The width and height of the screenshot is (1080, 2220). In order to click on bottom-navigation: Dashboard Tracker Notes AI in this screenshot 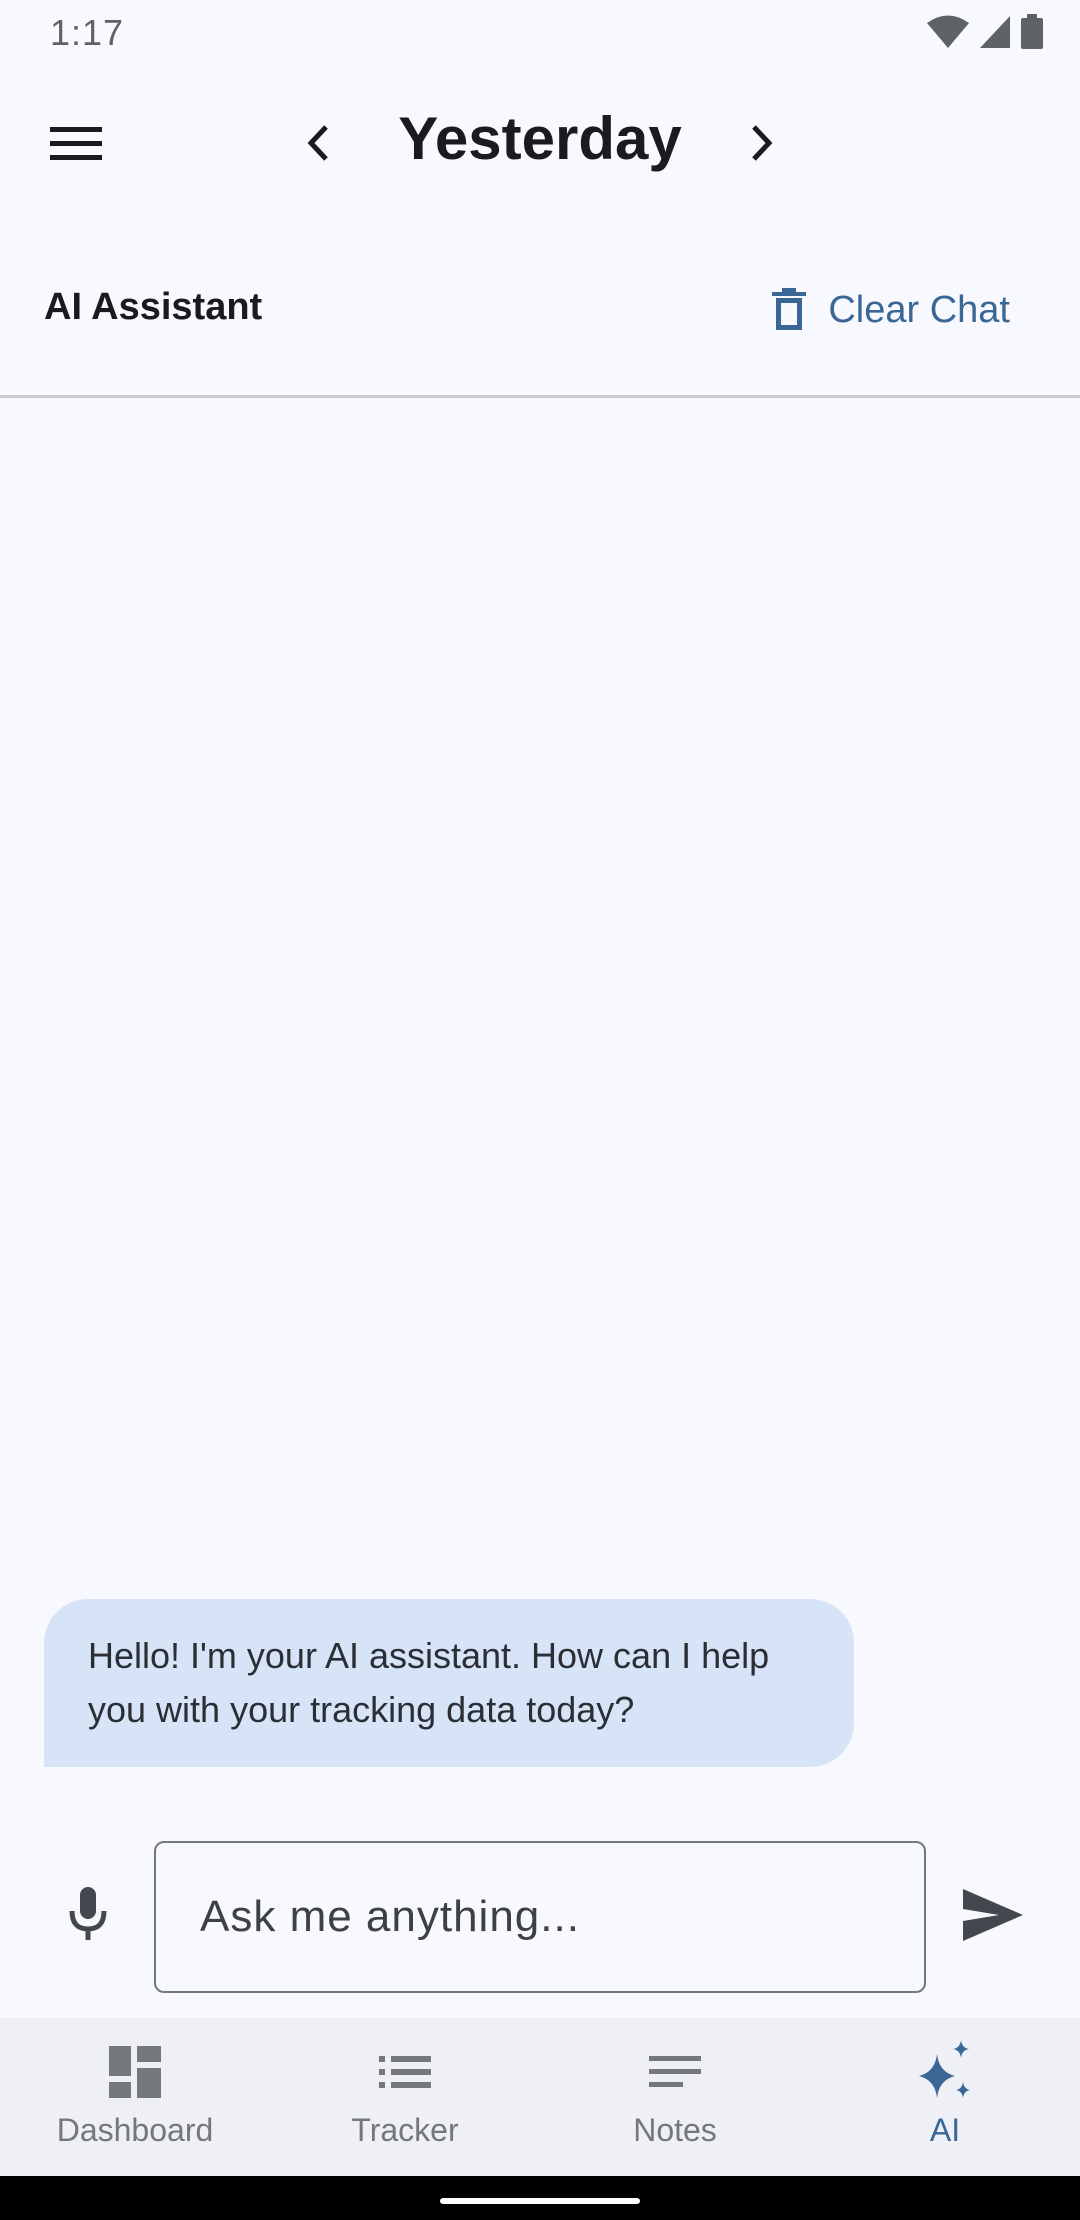, I will do `click(540, 2097)`.